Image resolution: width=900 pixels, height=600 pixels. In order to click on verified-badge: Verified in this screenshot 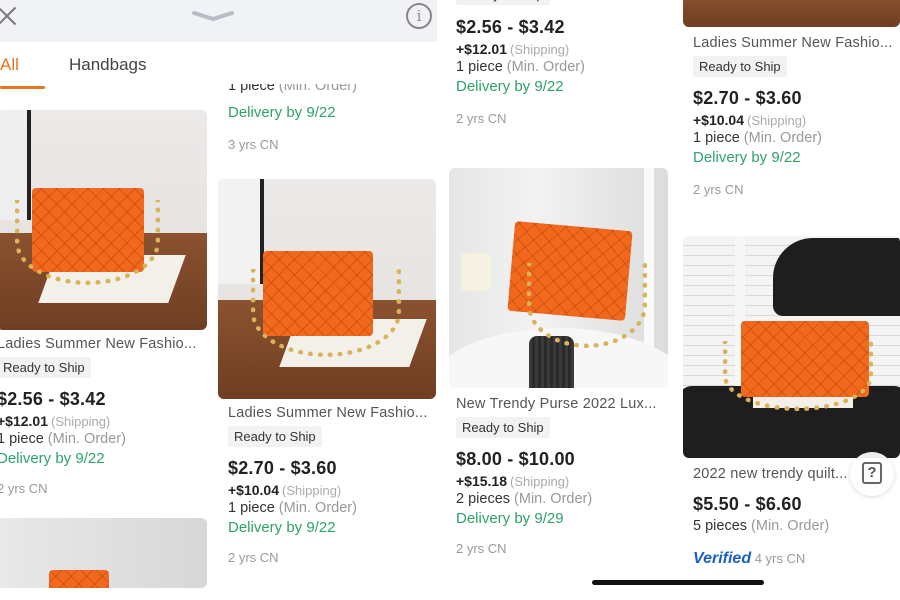, I will do `click(722, 558)`.